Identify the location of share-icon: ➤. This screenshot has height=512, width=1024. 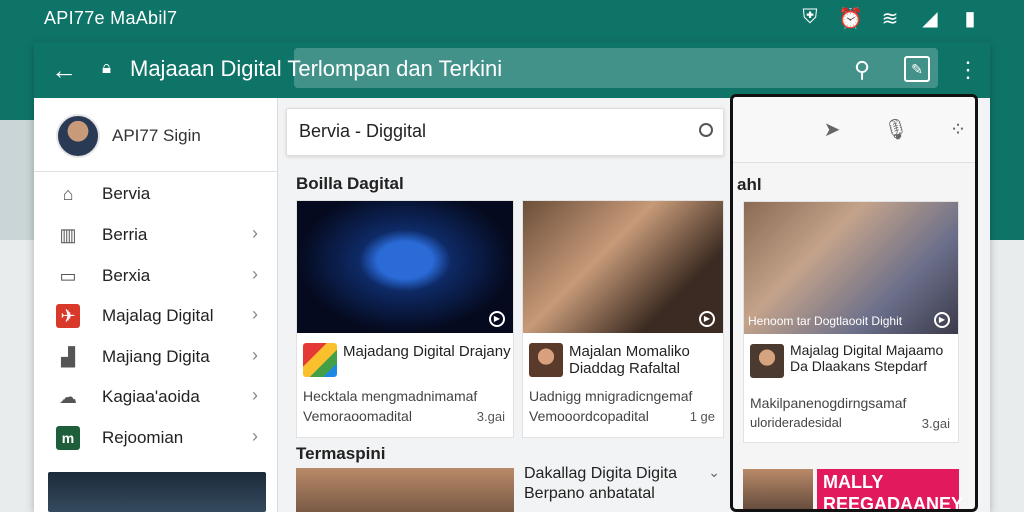
(832, 130).